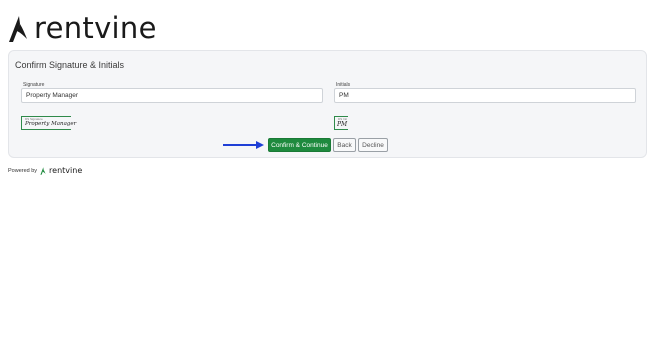 Image resolution: width=655 pixels, height=361 pixels. I want to click on powered-by: Powered by rentvine, so click(45, 170).